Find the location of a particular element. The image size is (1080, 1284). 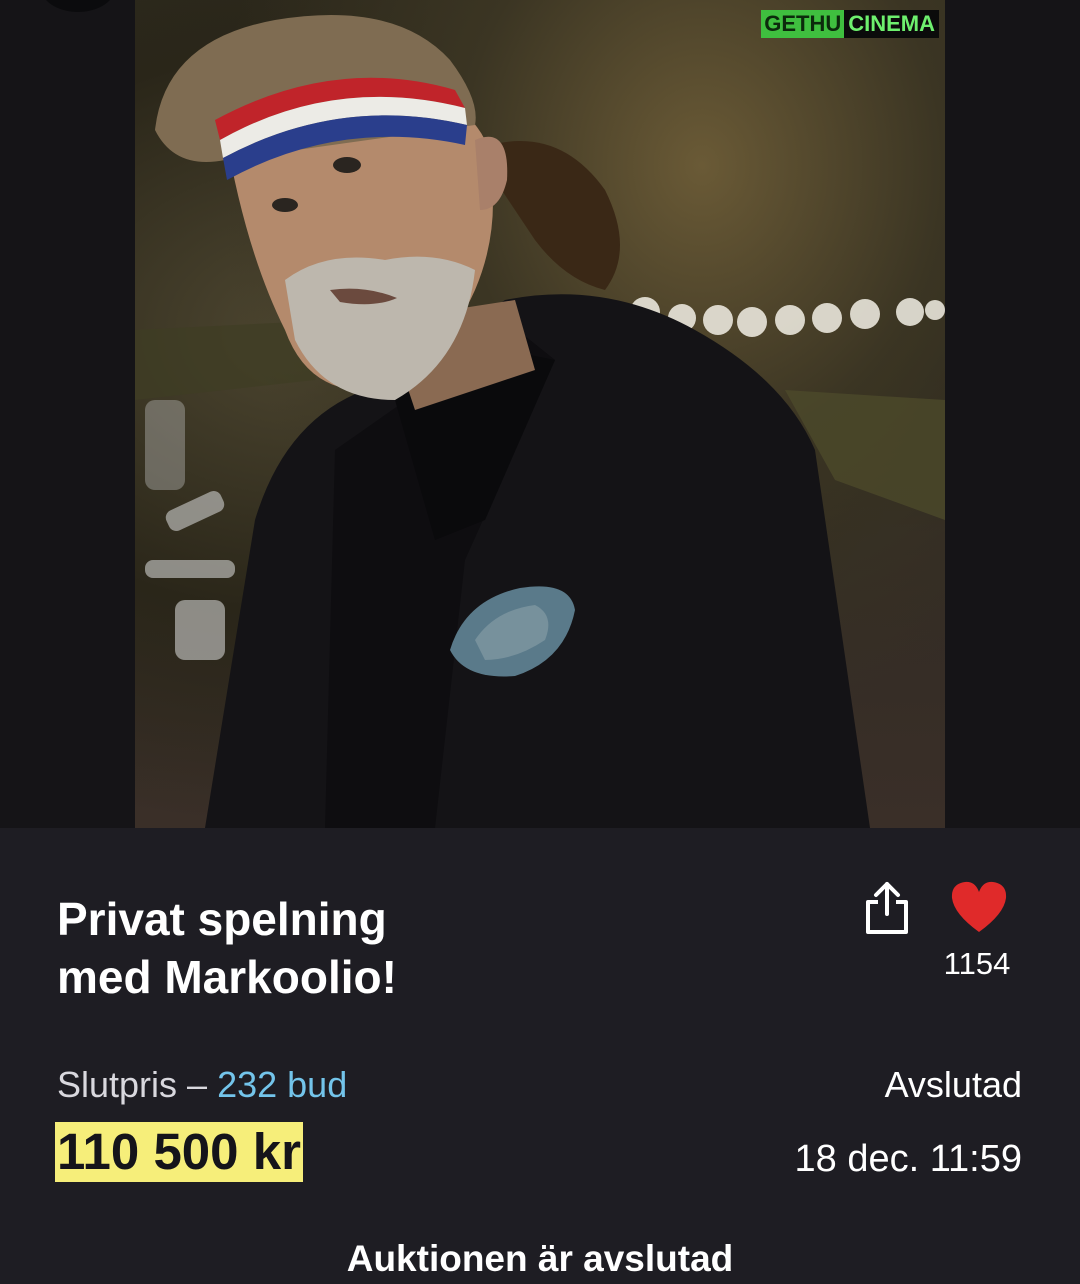

auction-status: Avslutad is located at coordinates (953, 1084).